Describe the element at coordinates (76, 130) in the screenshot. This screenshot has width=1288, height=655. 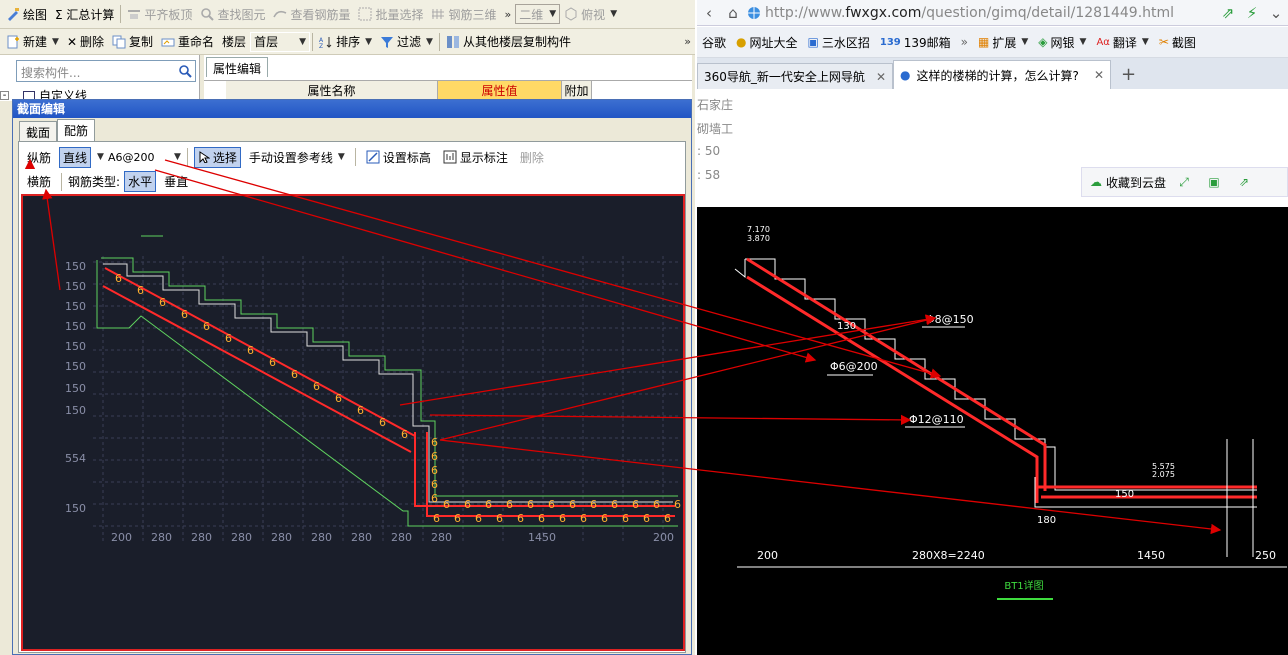
I see `tab-reinforcement: 配筋` at that location.